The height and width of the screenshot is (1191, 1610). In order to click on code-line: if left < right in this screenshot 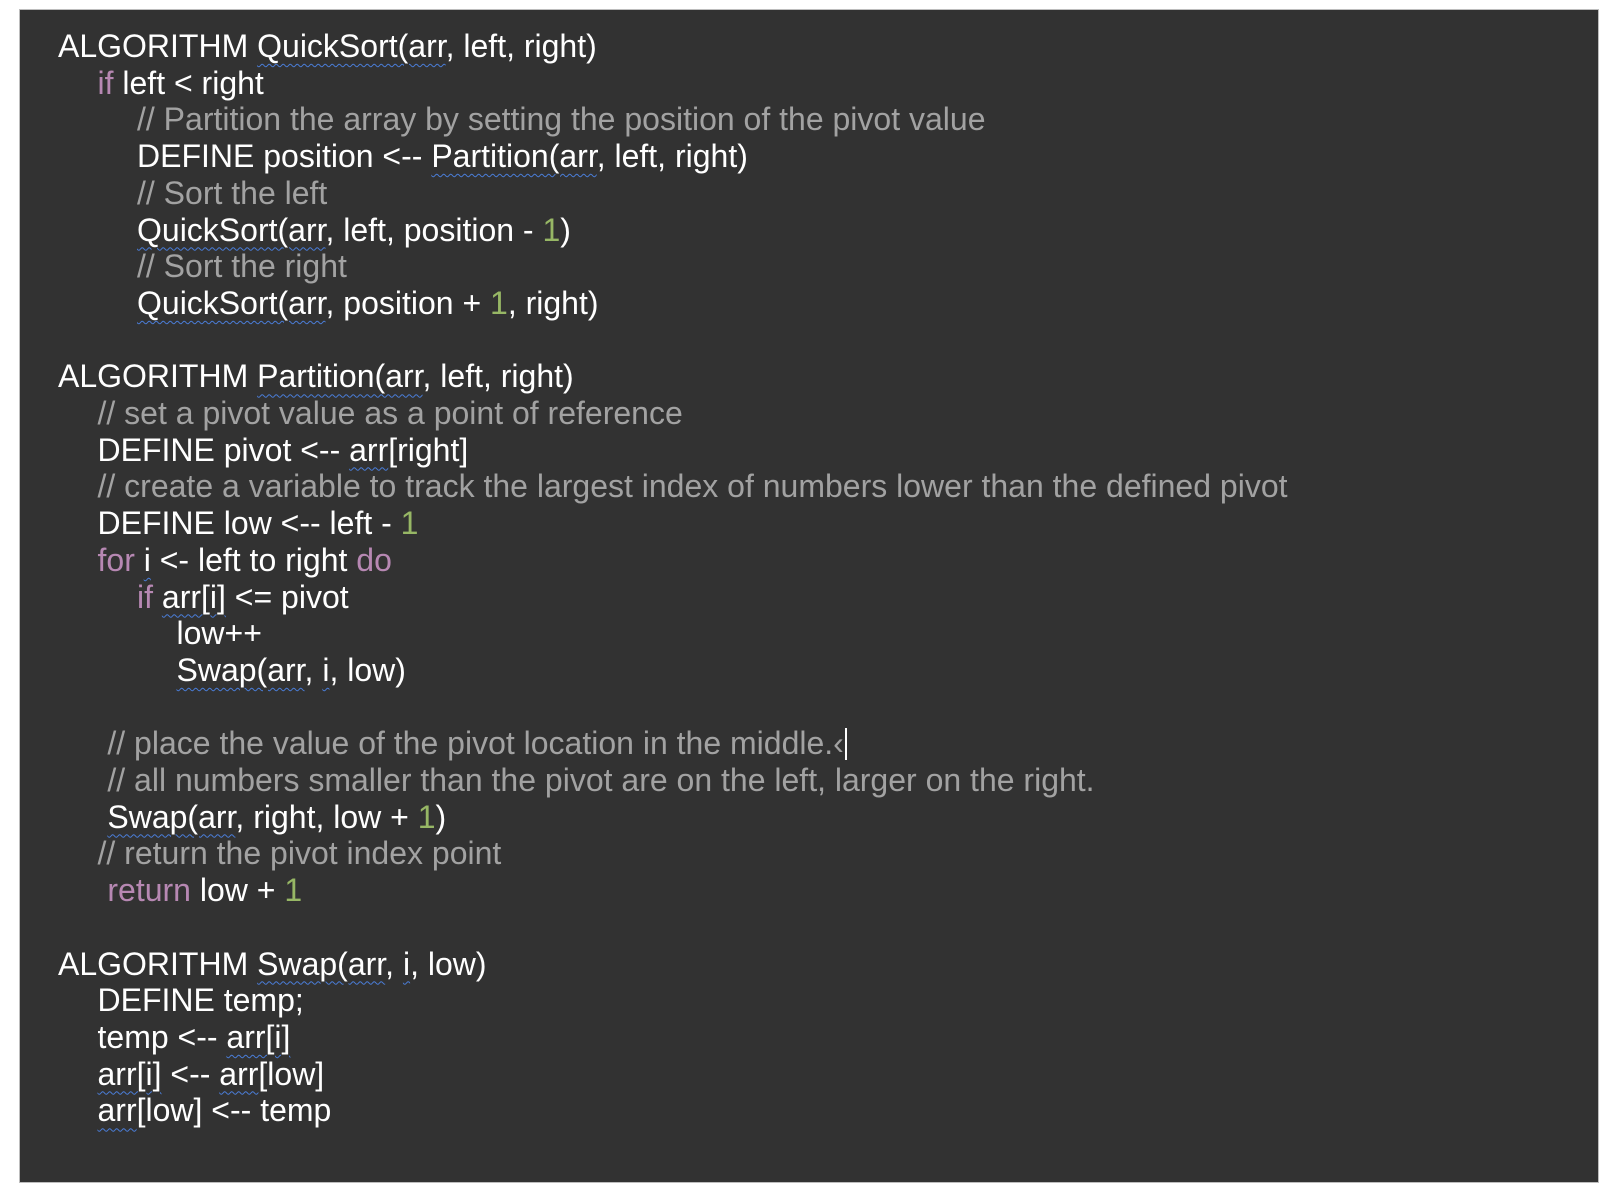, I will do `click(181, 83)`.